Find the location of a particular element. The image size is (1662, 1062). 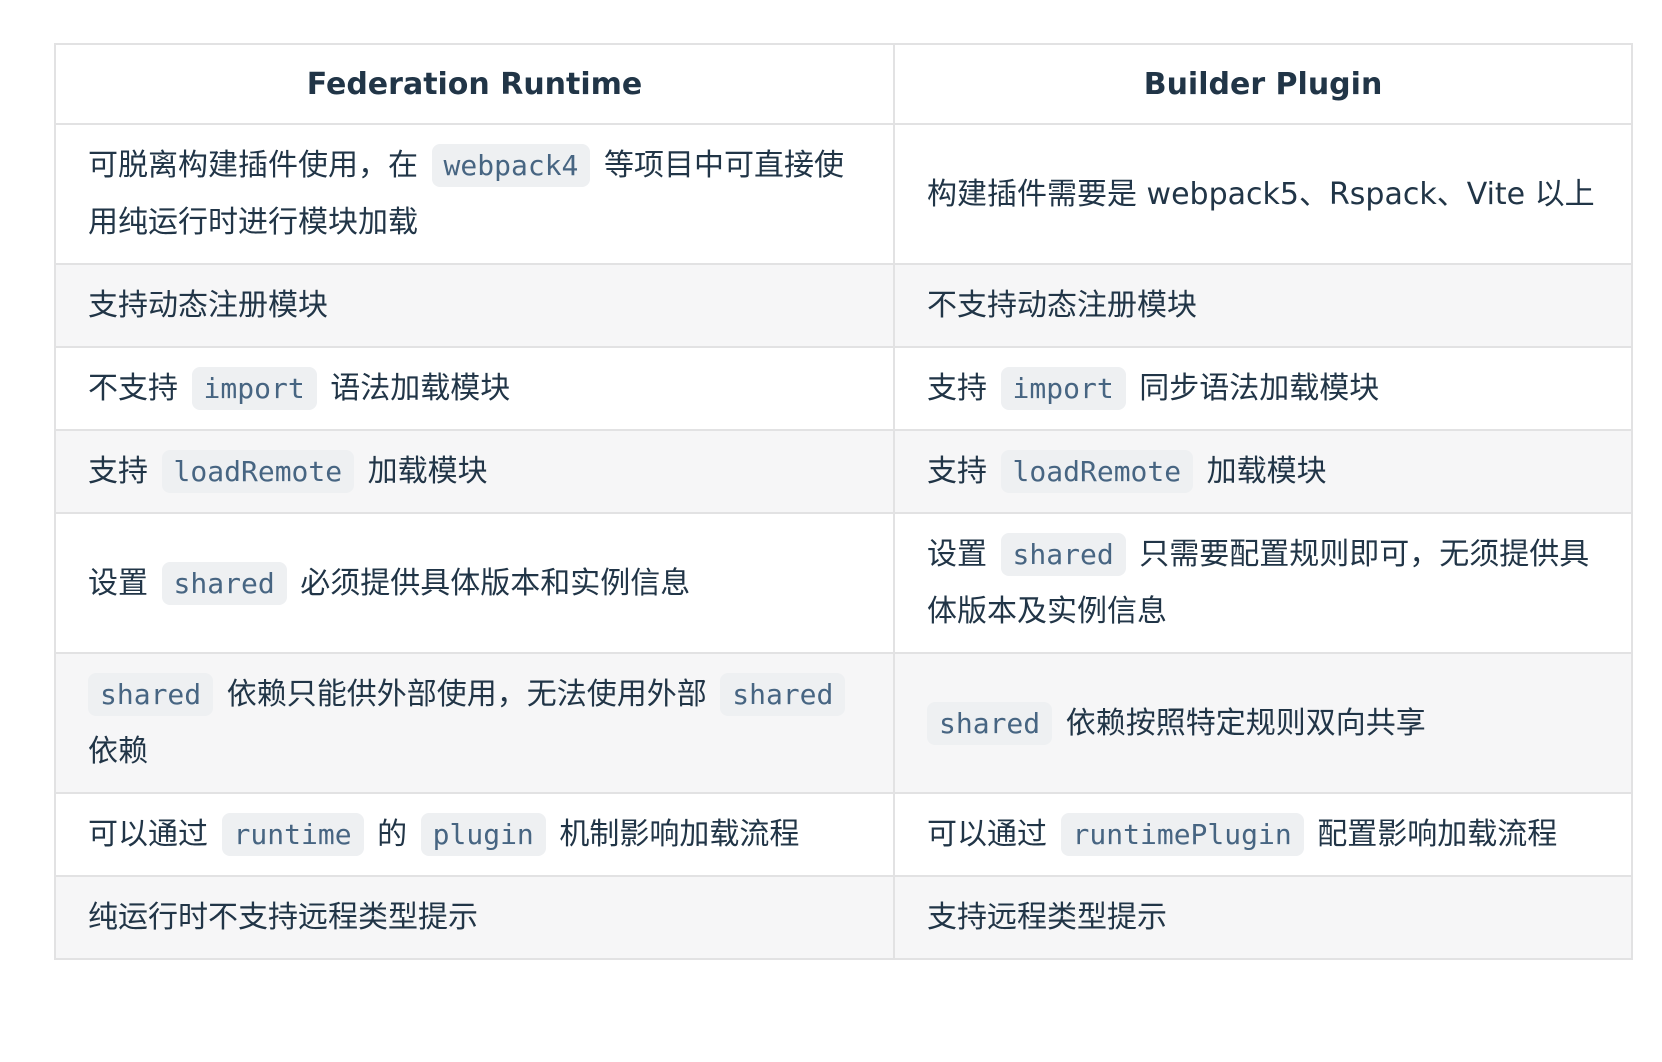

table-row: 纯运行时不支持远程类型提示 支持远程类型提示 is located at coordinates (843, 917).